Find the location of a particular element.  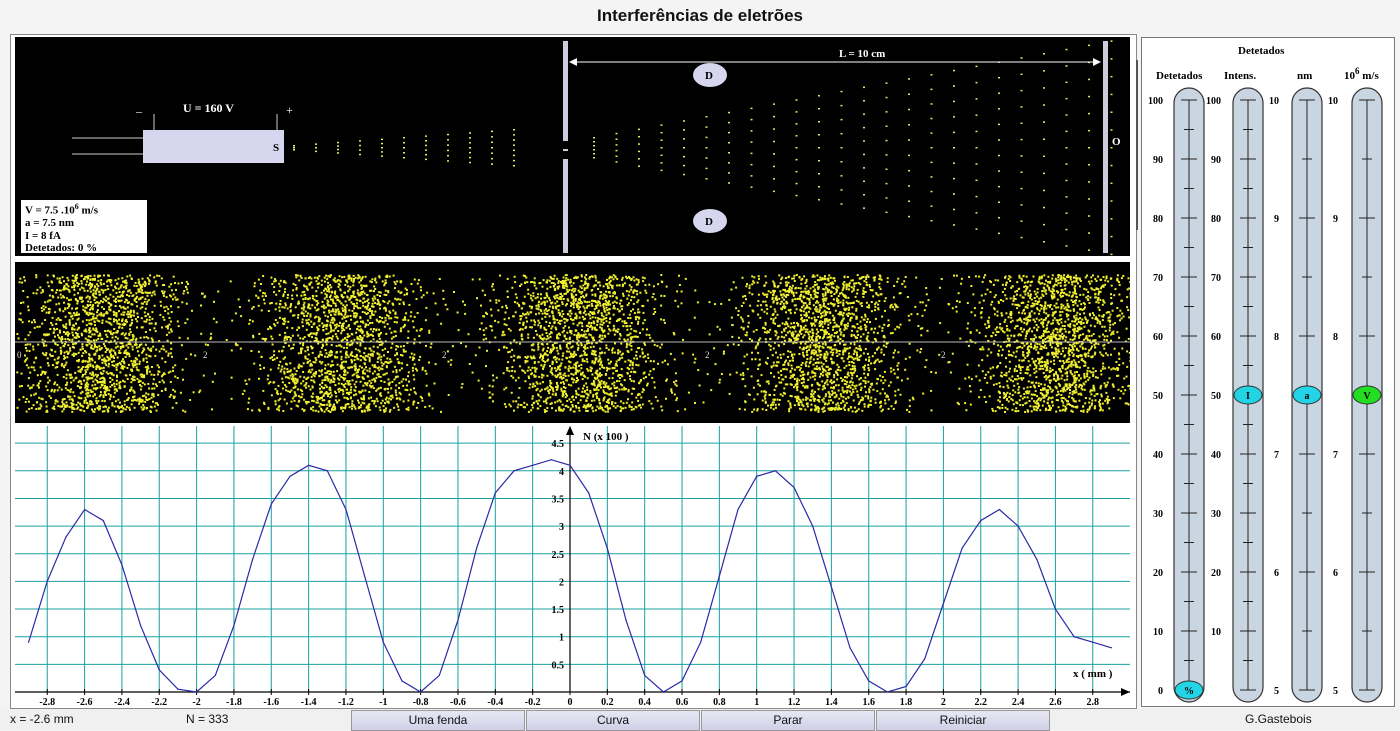

curve-button: Curva is located at coordinates (613, 720).